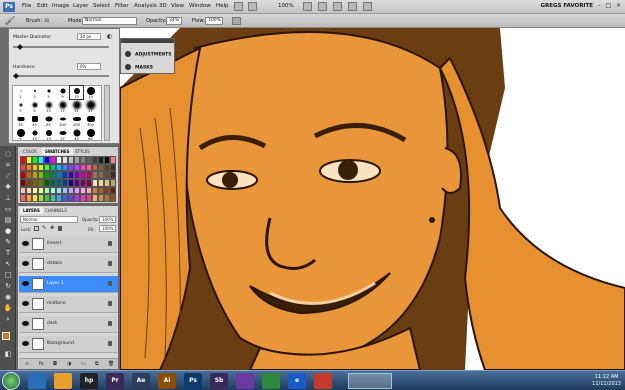  Describe the element at coordinates (76, 92) in the screenshot. I see `brush-preset-selected: 13` at that location.